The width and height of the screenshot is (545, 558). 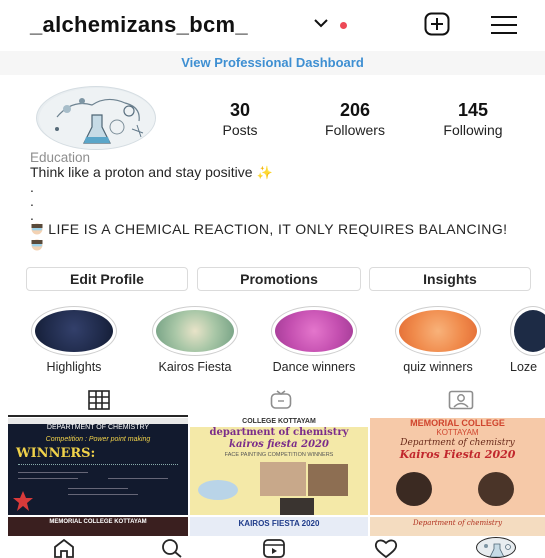 What do you see at coordinates (279, 422) in the screenshot?
I see `post-college: COLLEGE KOTTAYAM` at bounding box center [279, 422].